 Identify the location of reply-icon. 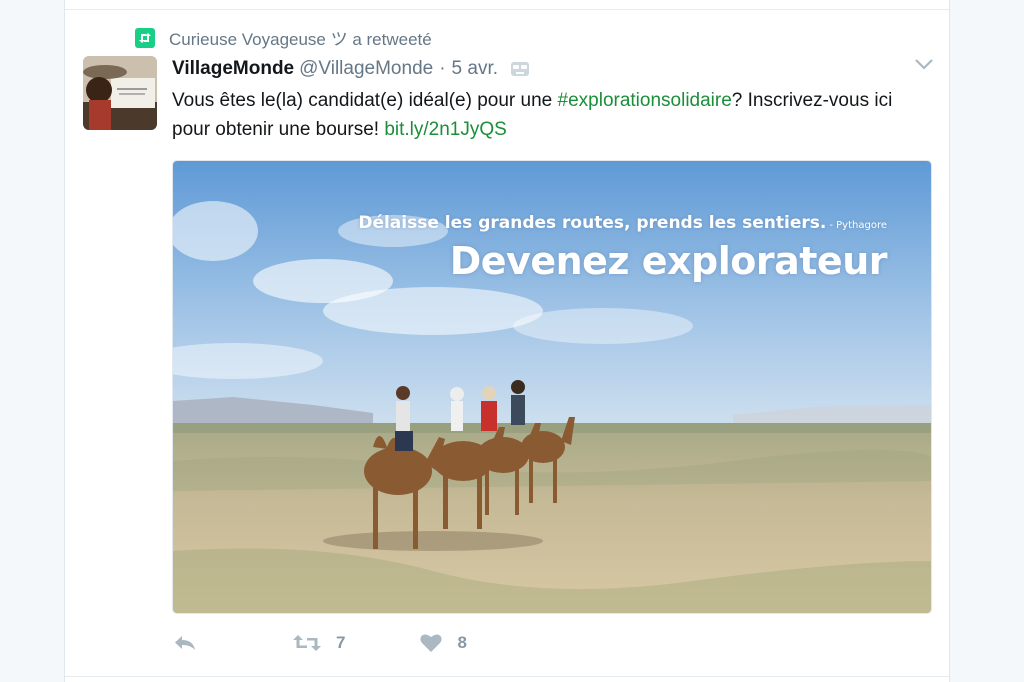
(185, 643).